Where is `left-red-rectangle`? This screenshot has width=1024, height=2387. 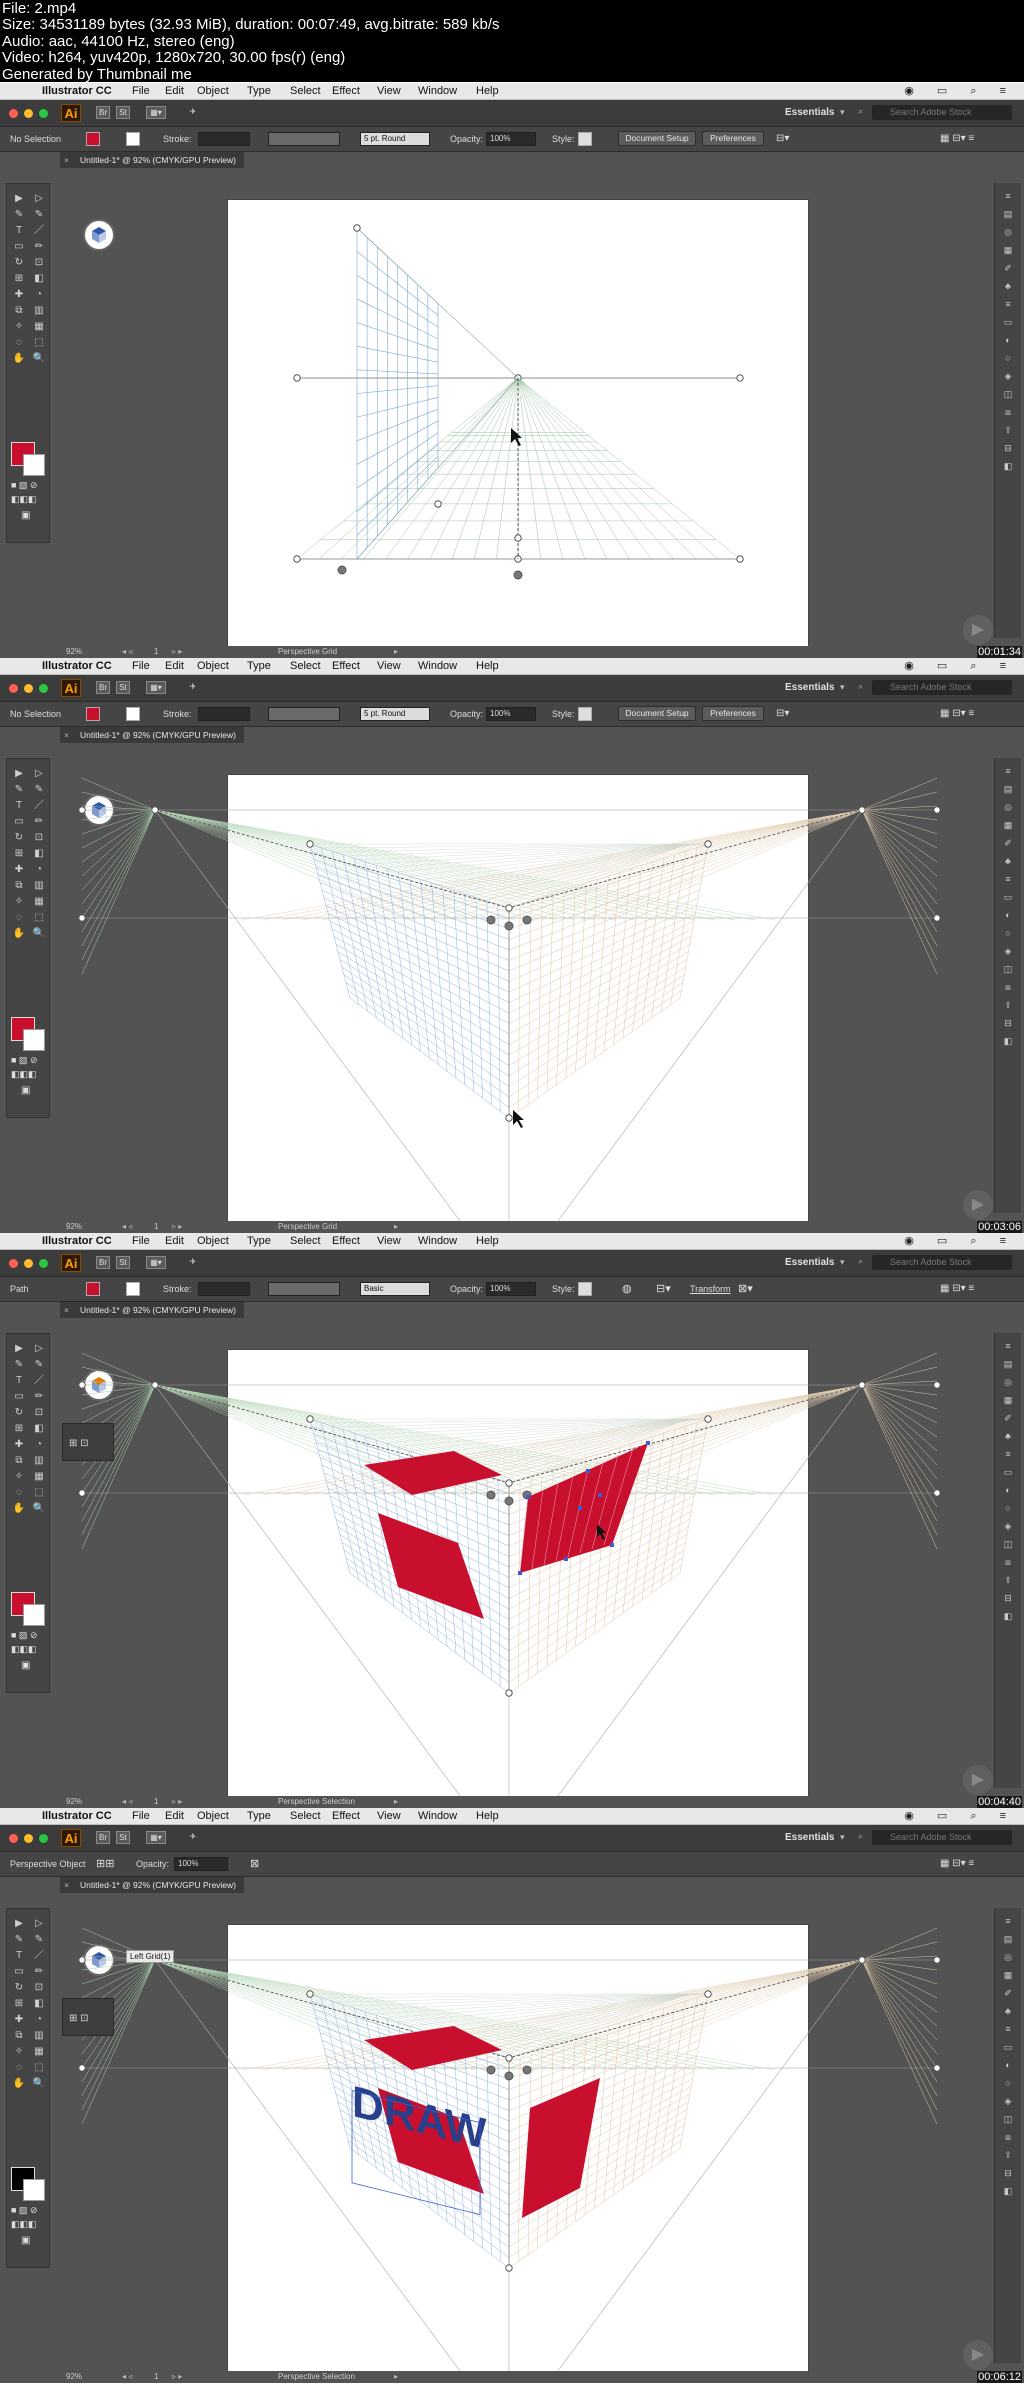 left-red-rectangle is located at coordinates (431, 1566).